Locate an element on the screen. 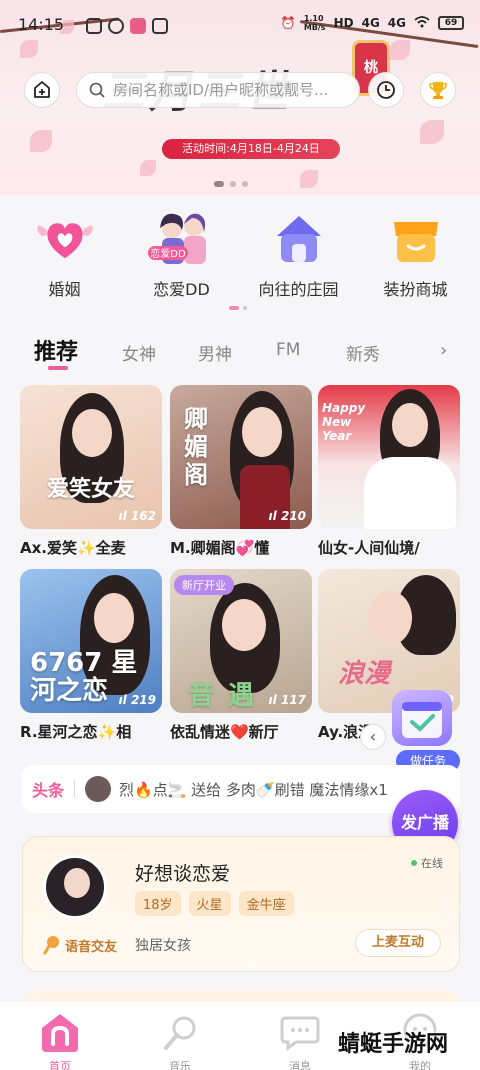  nav-home: 首页 is located at coordinates (60, 1040).